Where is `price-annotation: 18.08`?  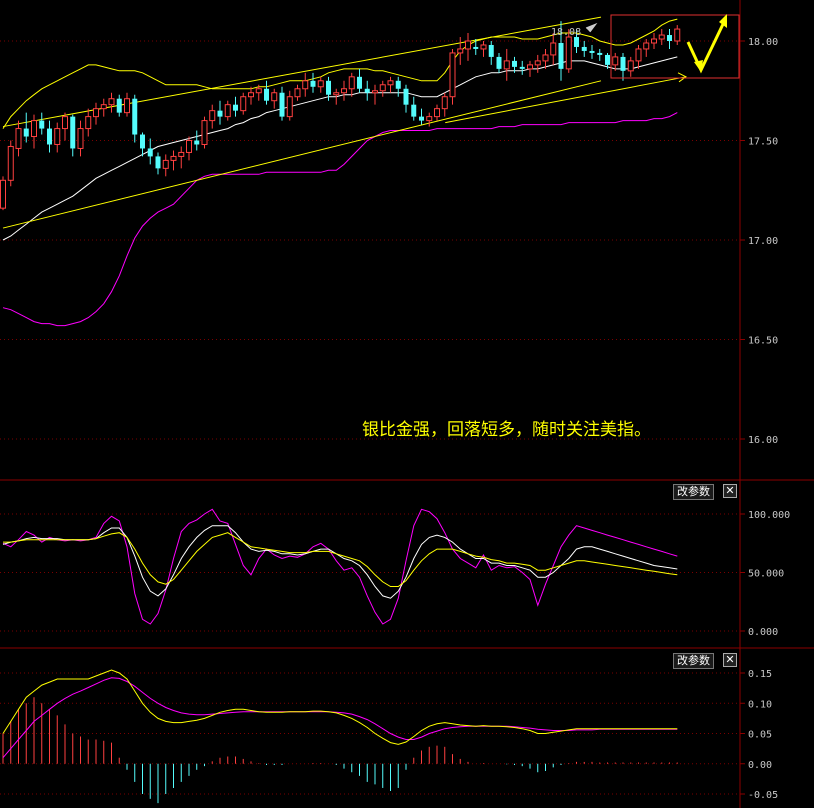
price-annotation: 18.08 is located at coordinates (566, 32).